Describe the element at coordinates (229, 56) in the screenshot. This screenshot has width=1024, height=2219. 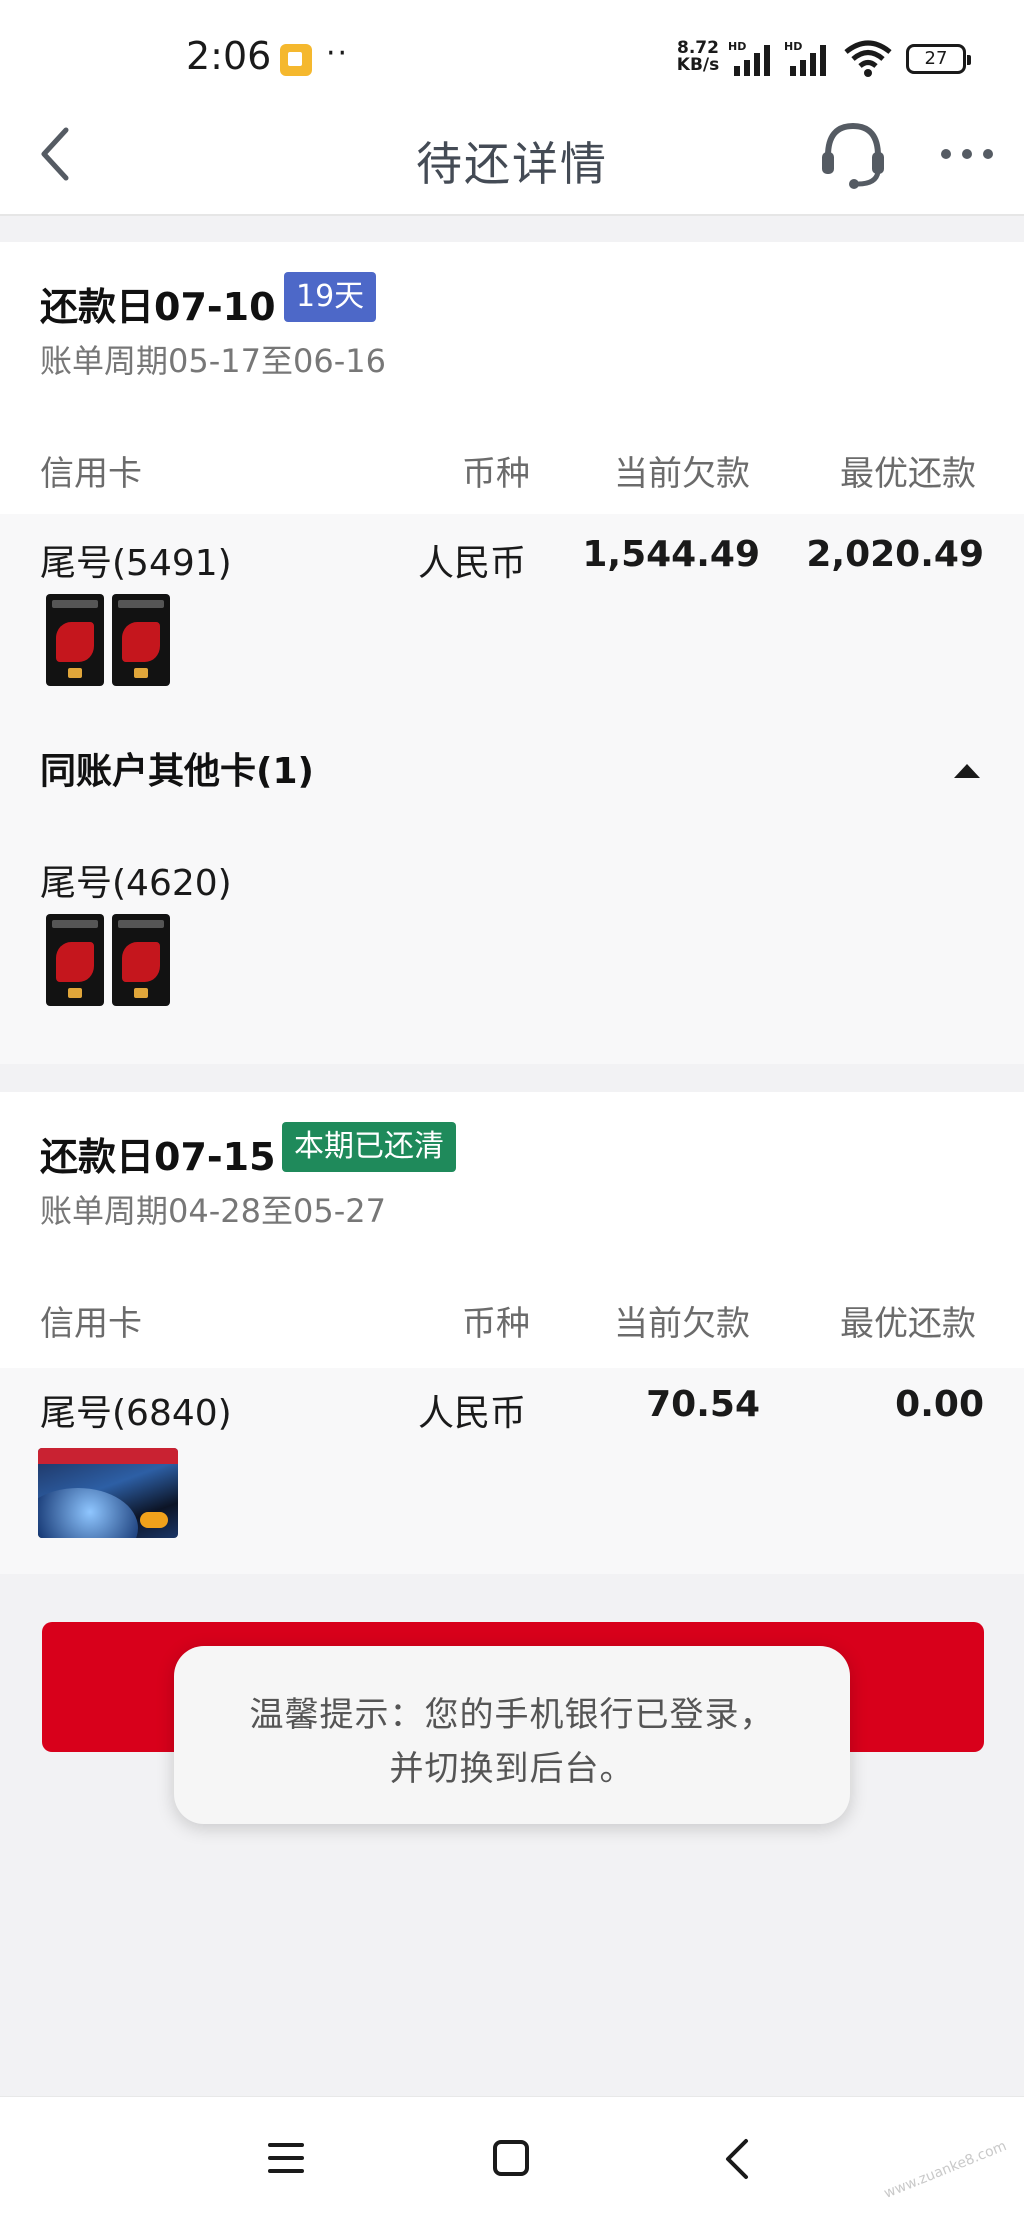
I see `status-time: 2:06` at that location.